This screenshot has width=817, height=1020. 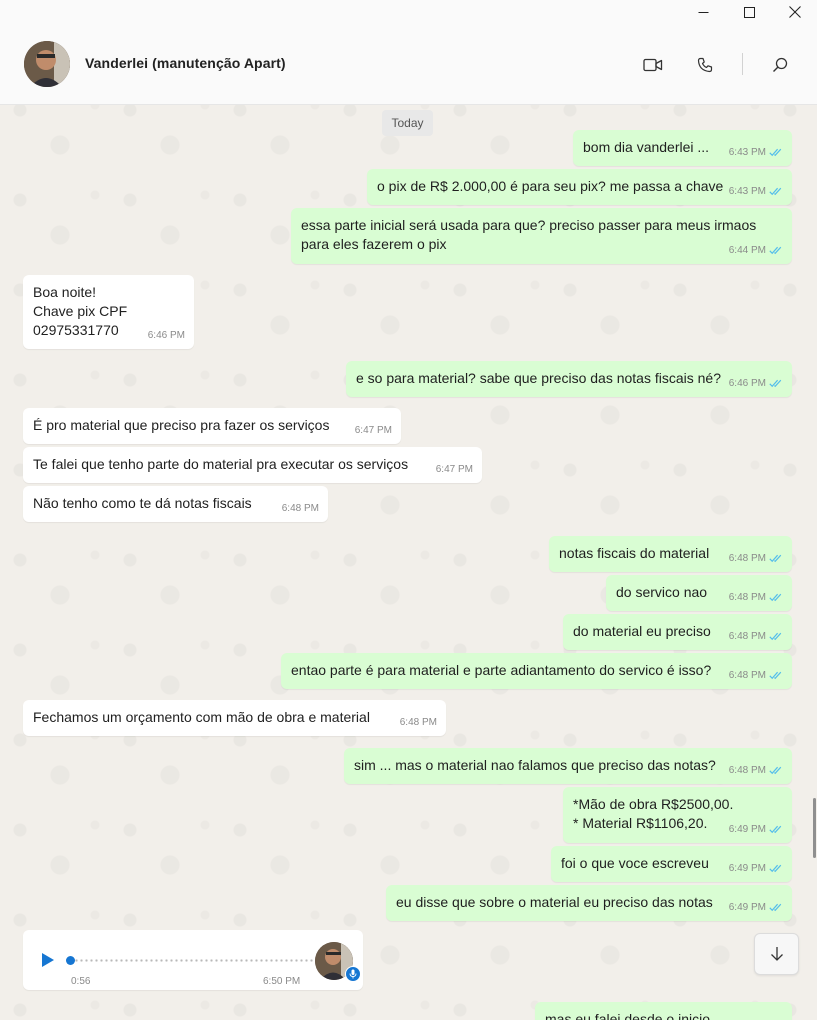 What do you see at coordinates (670, 554) in the screenshot?
I see `outgoing-message: notas fiscais do material 6:48 PM` at bounding box center [670, 554].